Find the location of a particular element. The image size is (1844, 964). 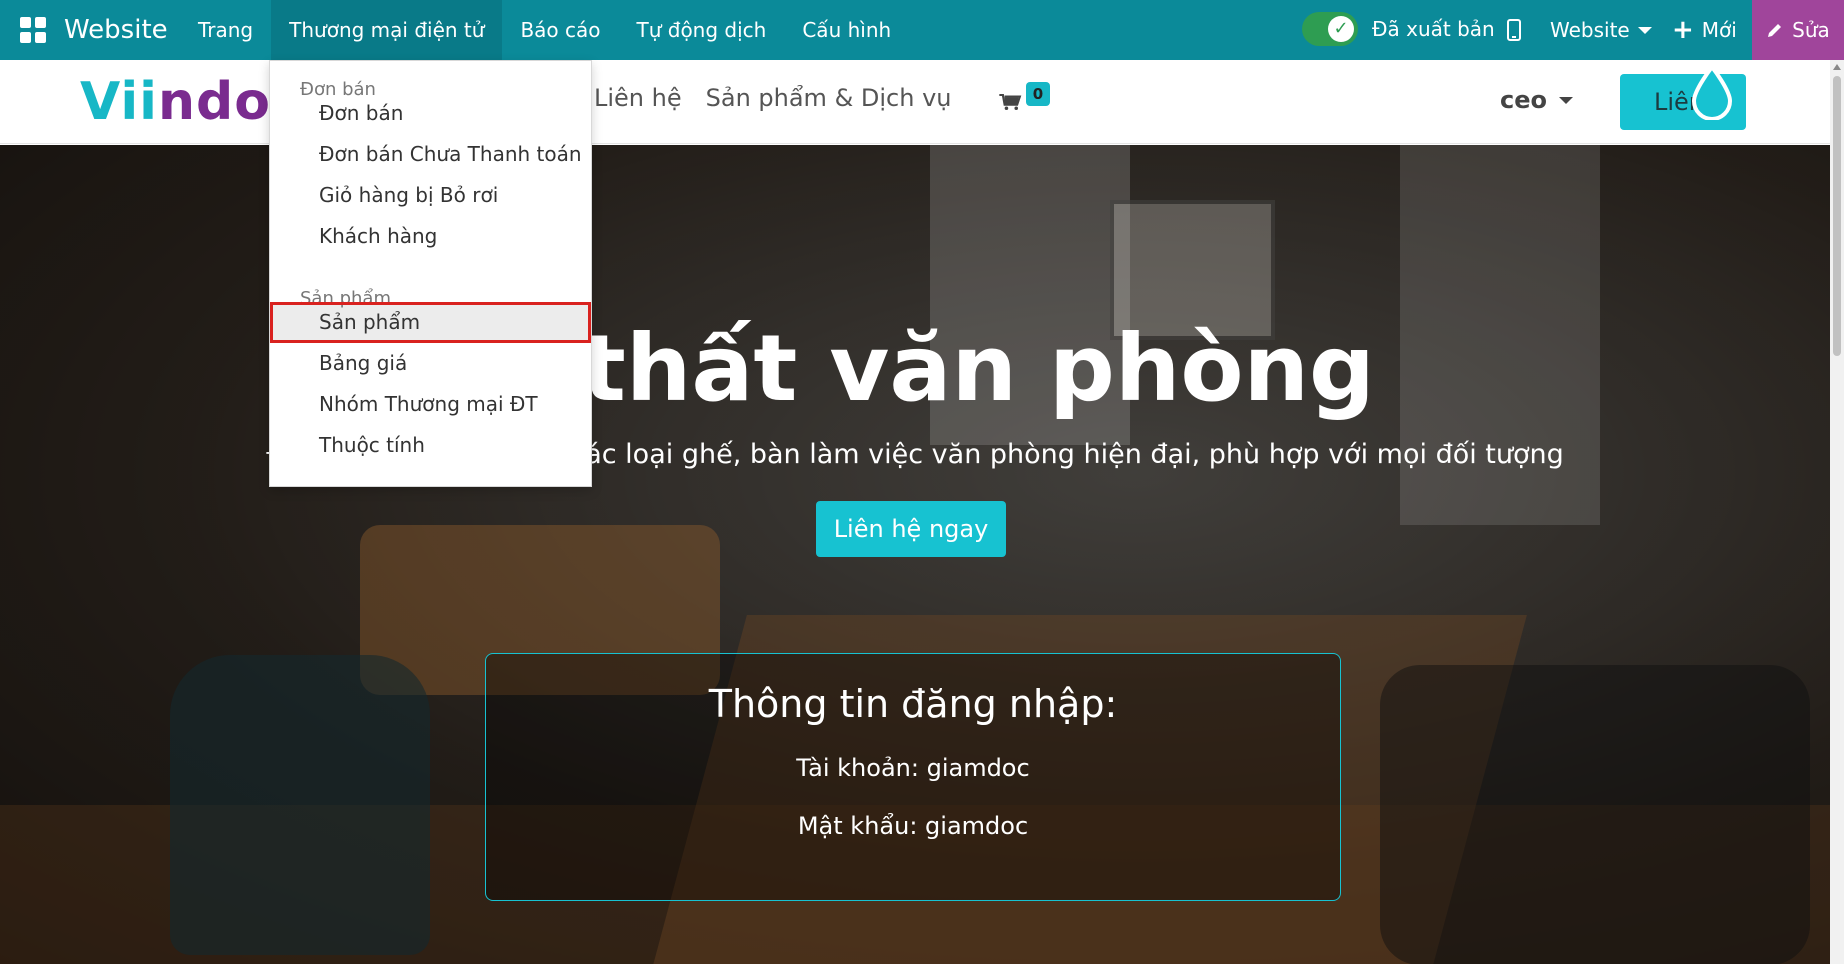

user-name: ceo is located at coordinates (1523, 100).